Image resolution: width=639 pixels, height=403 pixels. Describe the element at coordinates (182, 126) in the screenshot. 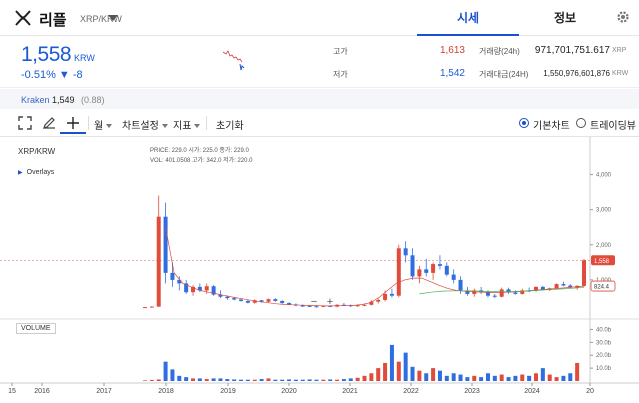

I see `indicators-label: 지표` at that location.